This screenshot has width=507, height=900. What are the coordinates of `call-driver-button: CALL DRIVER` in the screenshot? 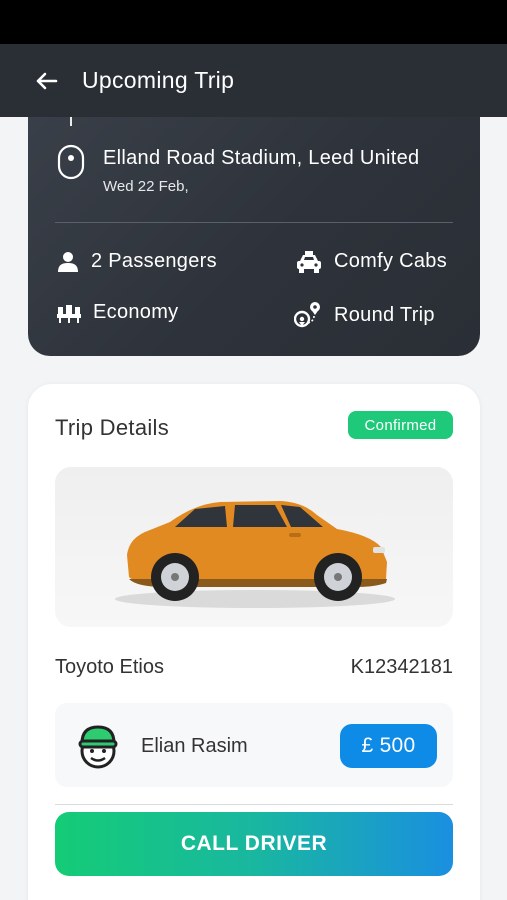 It's located at (254, 844).